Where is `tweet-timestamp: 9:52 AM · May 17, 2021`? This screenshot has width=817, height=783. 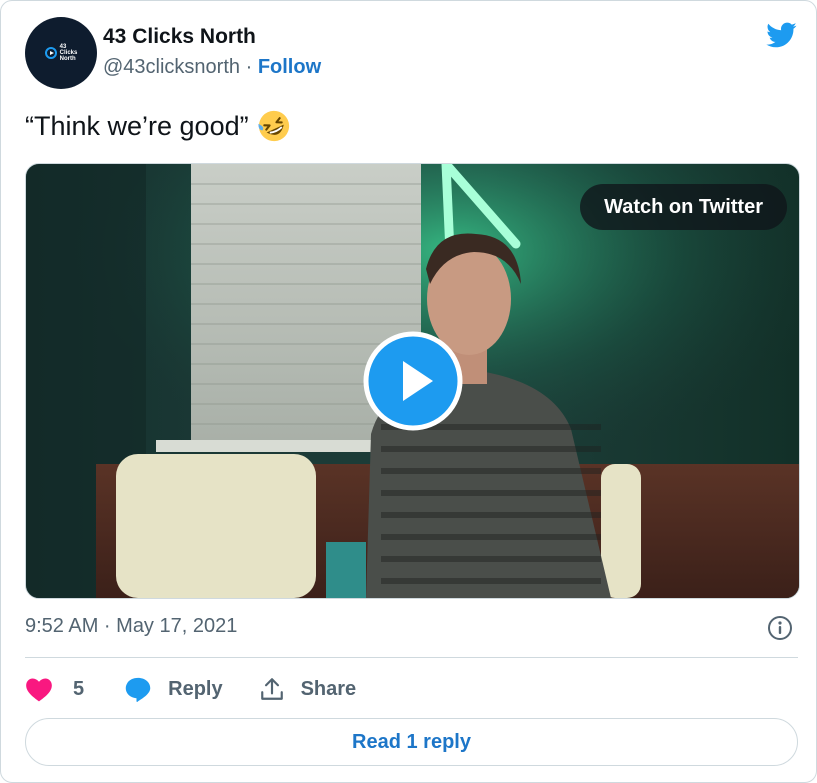 tweet-timestamp: 9:52 AM · May 17, 2021 is located at coordinates (131, 626).